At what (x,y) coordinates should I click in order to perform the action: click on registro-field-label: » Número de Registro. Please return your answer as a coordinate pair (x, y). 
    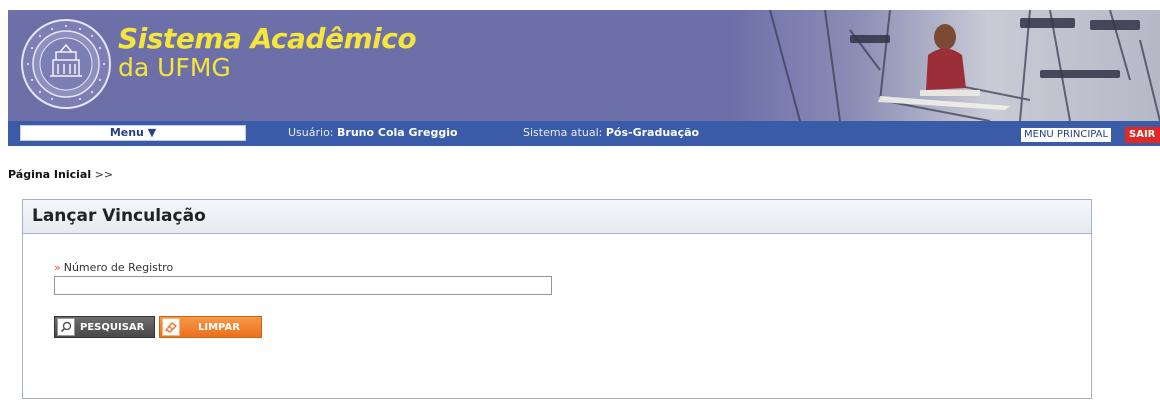
    Looking at the image, I should click on (113, 268).